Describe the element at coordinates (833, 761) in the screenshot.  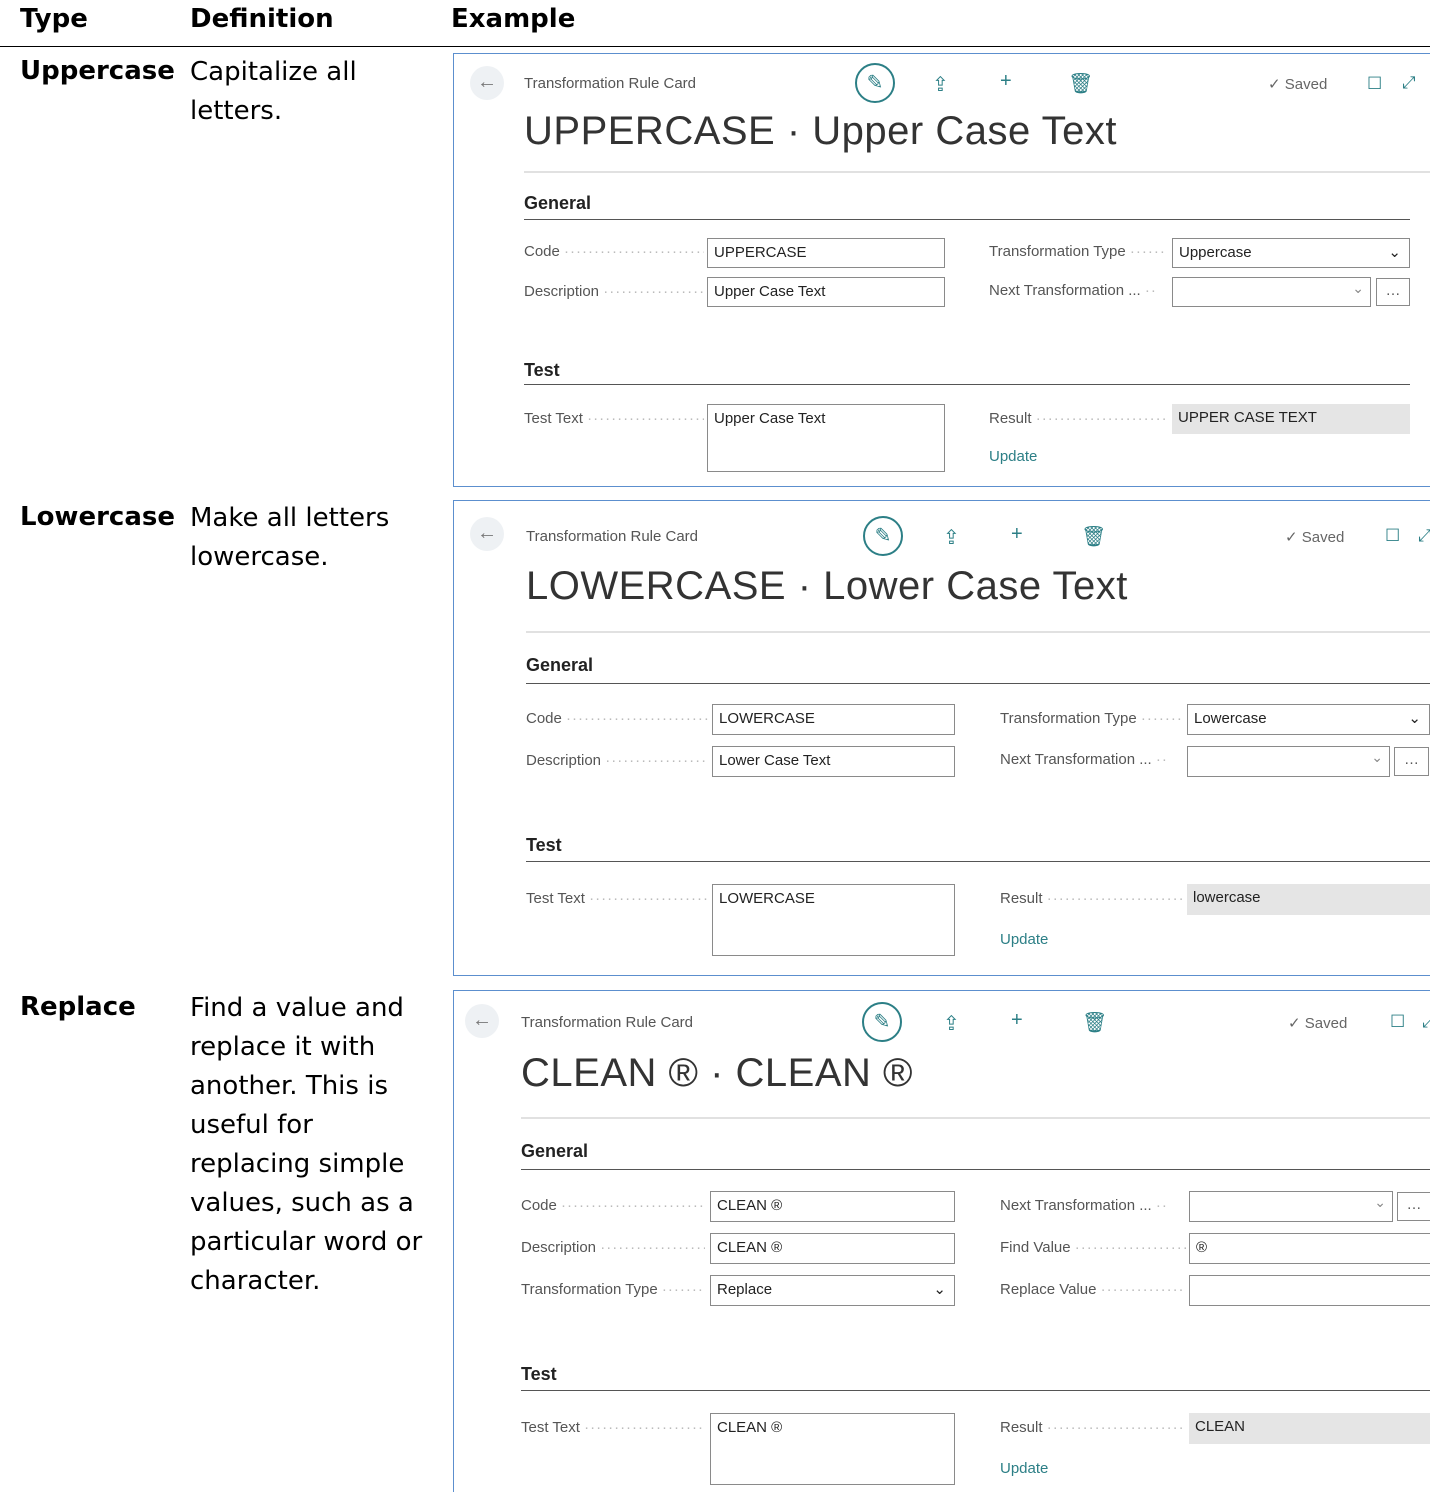
I see `description-field: Lower Case Text` at that location.